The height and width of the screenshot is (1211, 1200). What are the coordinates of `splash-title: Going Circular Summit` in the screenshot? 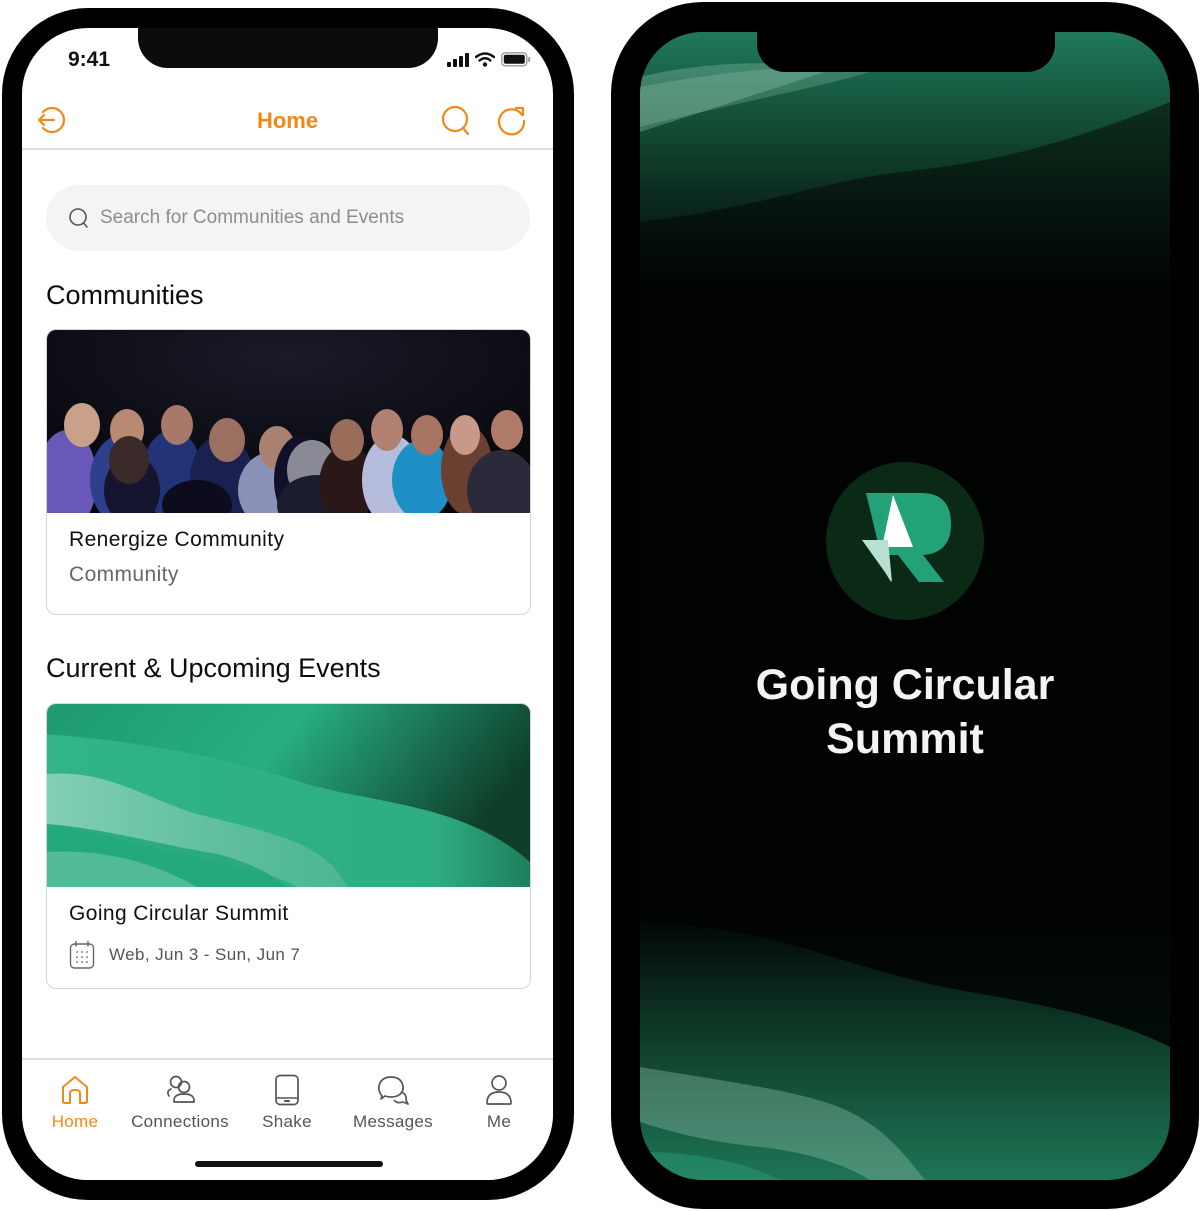 It's located at (905, 712).